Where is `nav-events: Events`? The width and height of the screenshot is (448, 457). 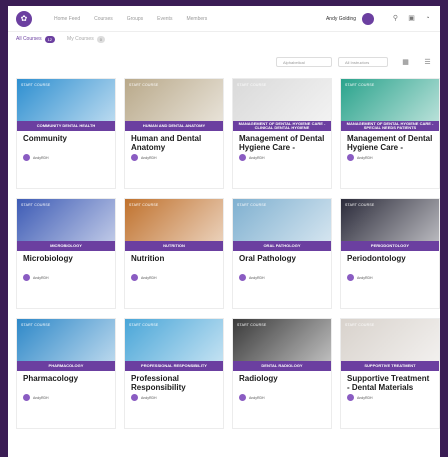
nav-events: Events is located at coordinates (164, 19).